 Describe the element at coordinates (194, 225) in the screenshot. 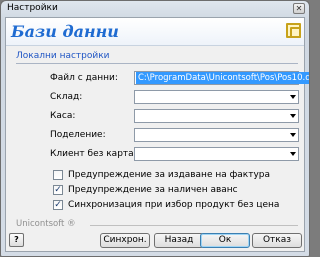

I see `footer-divider` at that location.